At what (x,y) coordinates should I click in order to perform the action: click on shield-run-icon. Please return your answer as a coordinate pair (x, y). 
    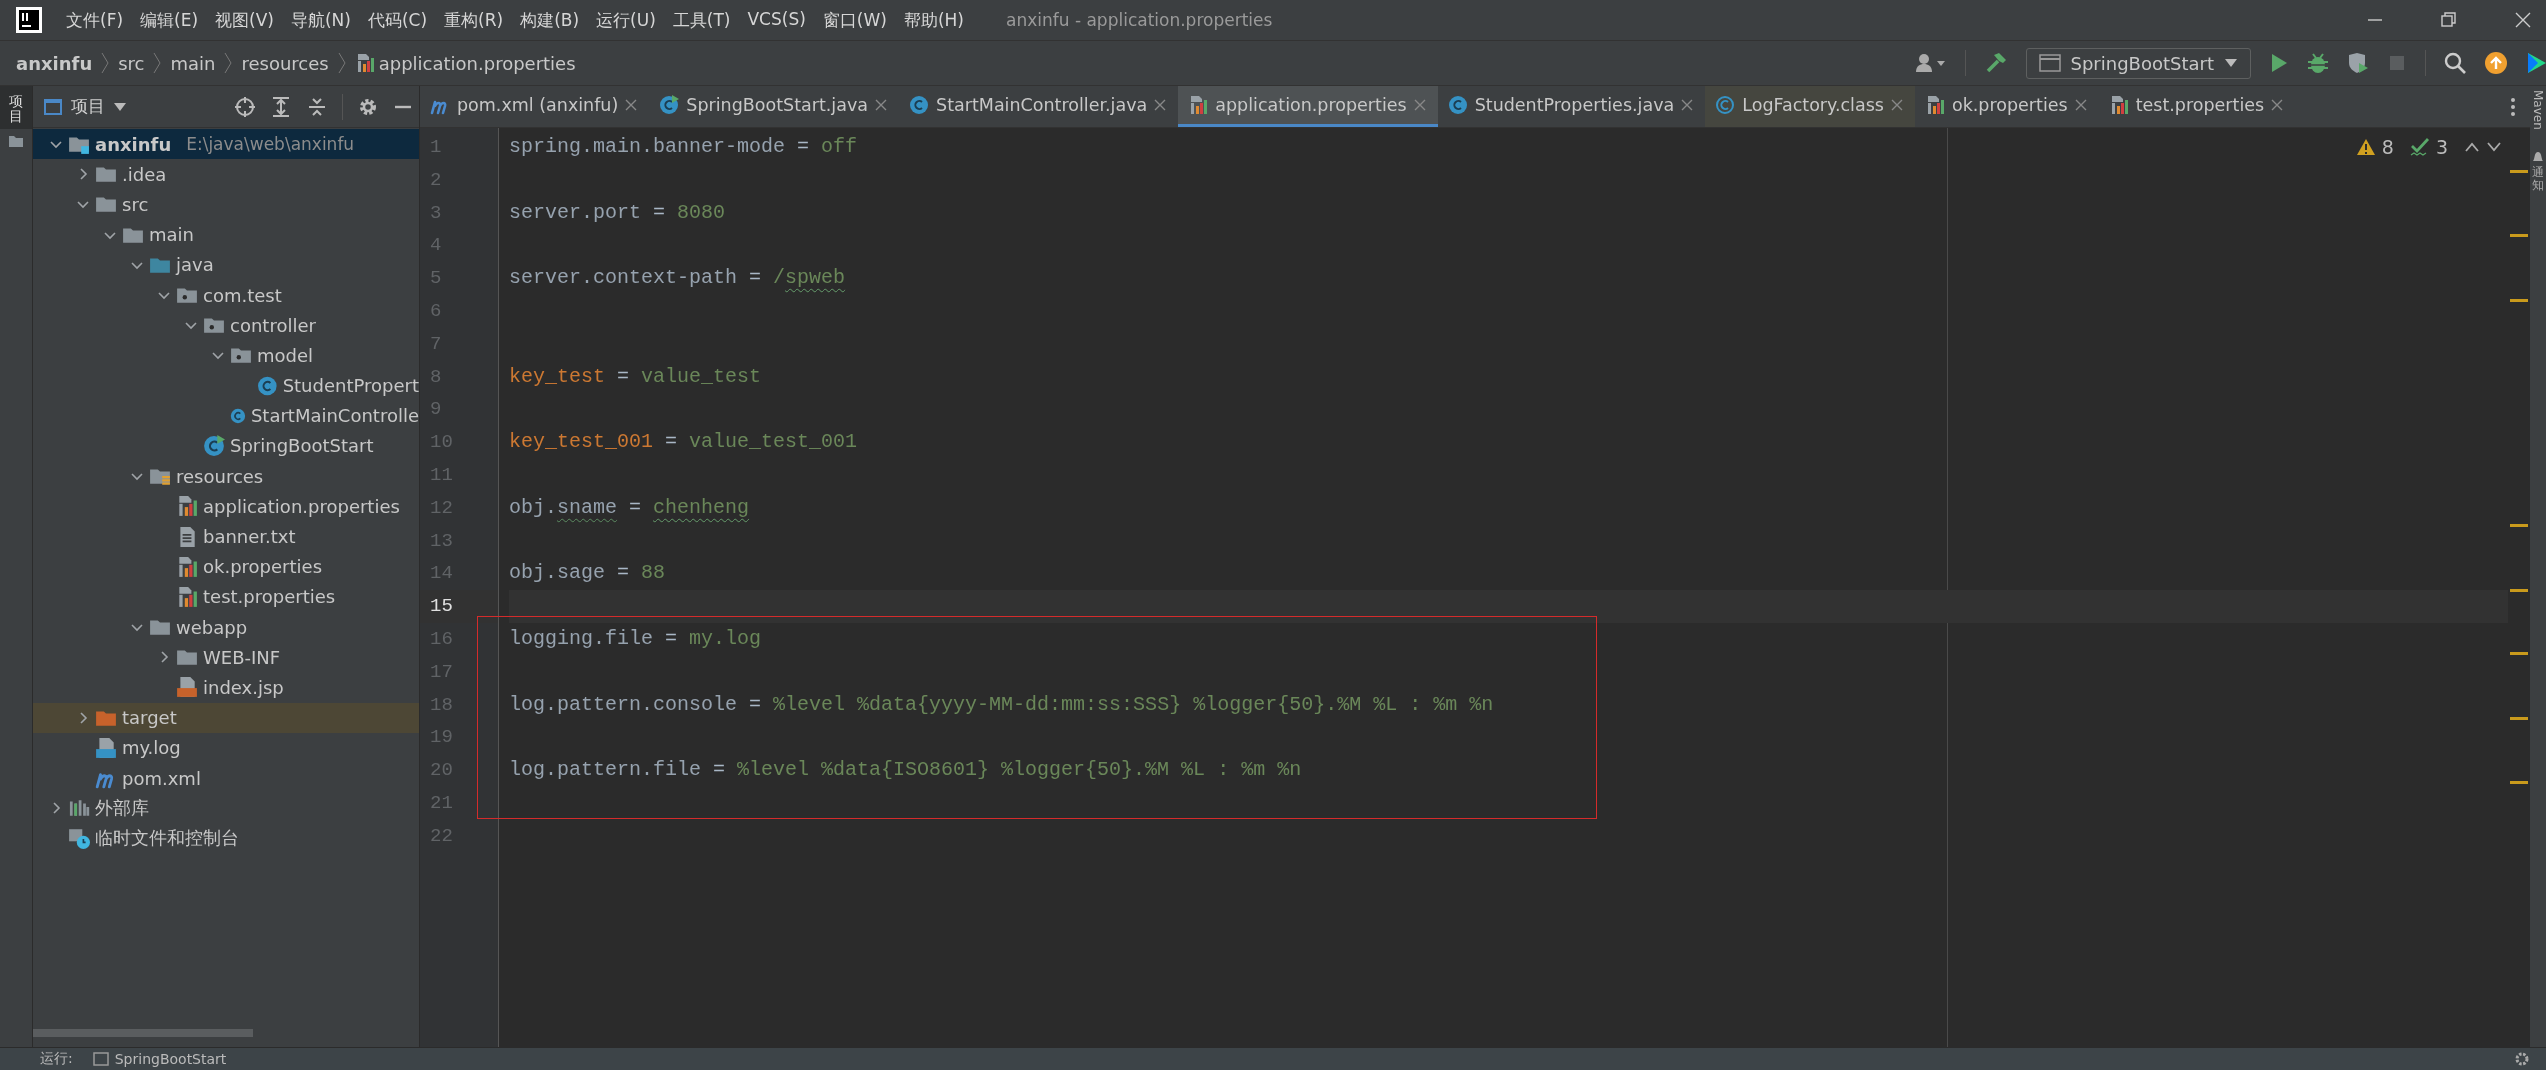
    Looking at the image, I should click on (2358, 63).